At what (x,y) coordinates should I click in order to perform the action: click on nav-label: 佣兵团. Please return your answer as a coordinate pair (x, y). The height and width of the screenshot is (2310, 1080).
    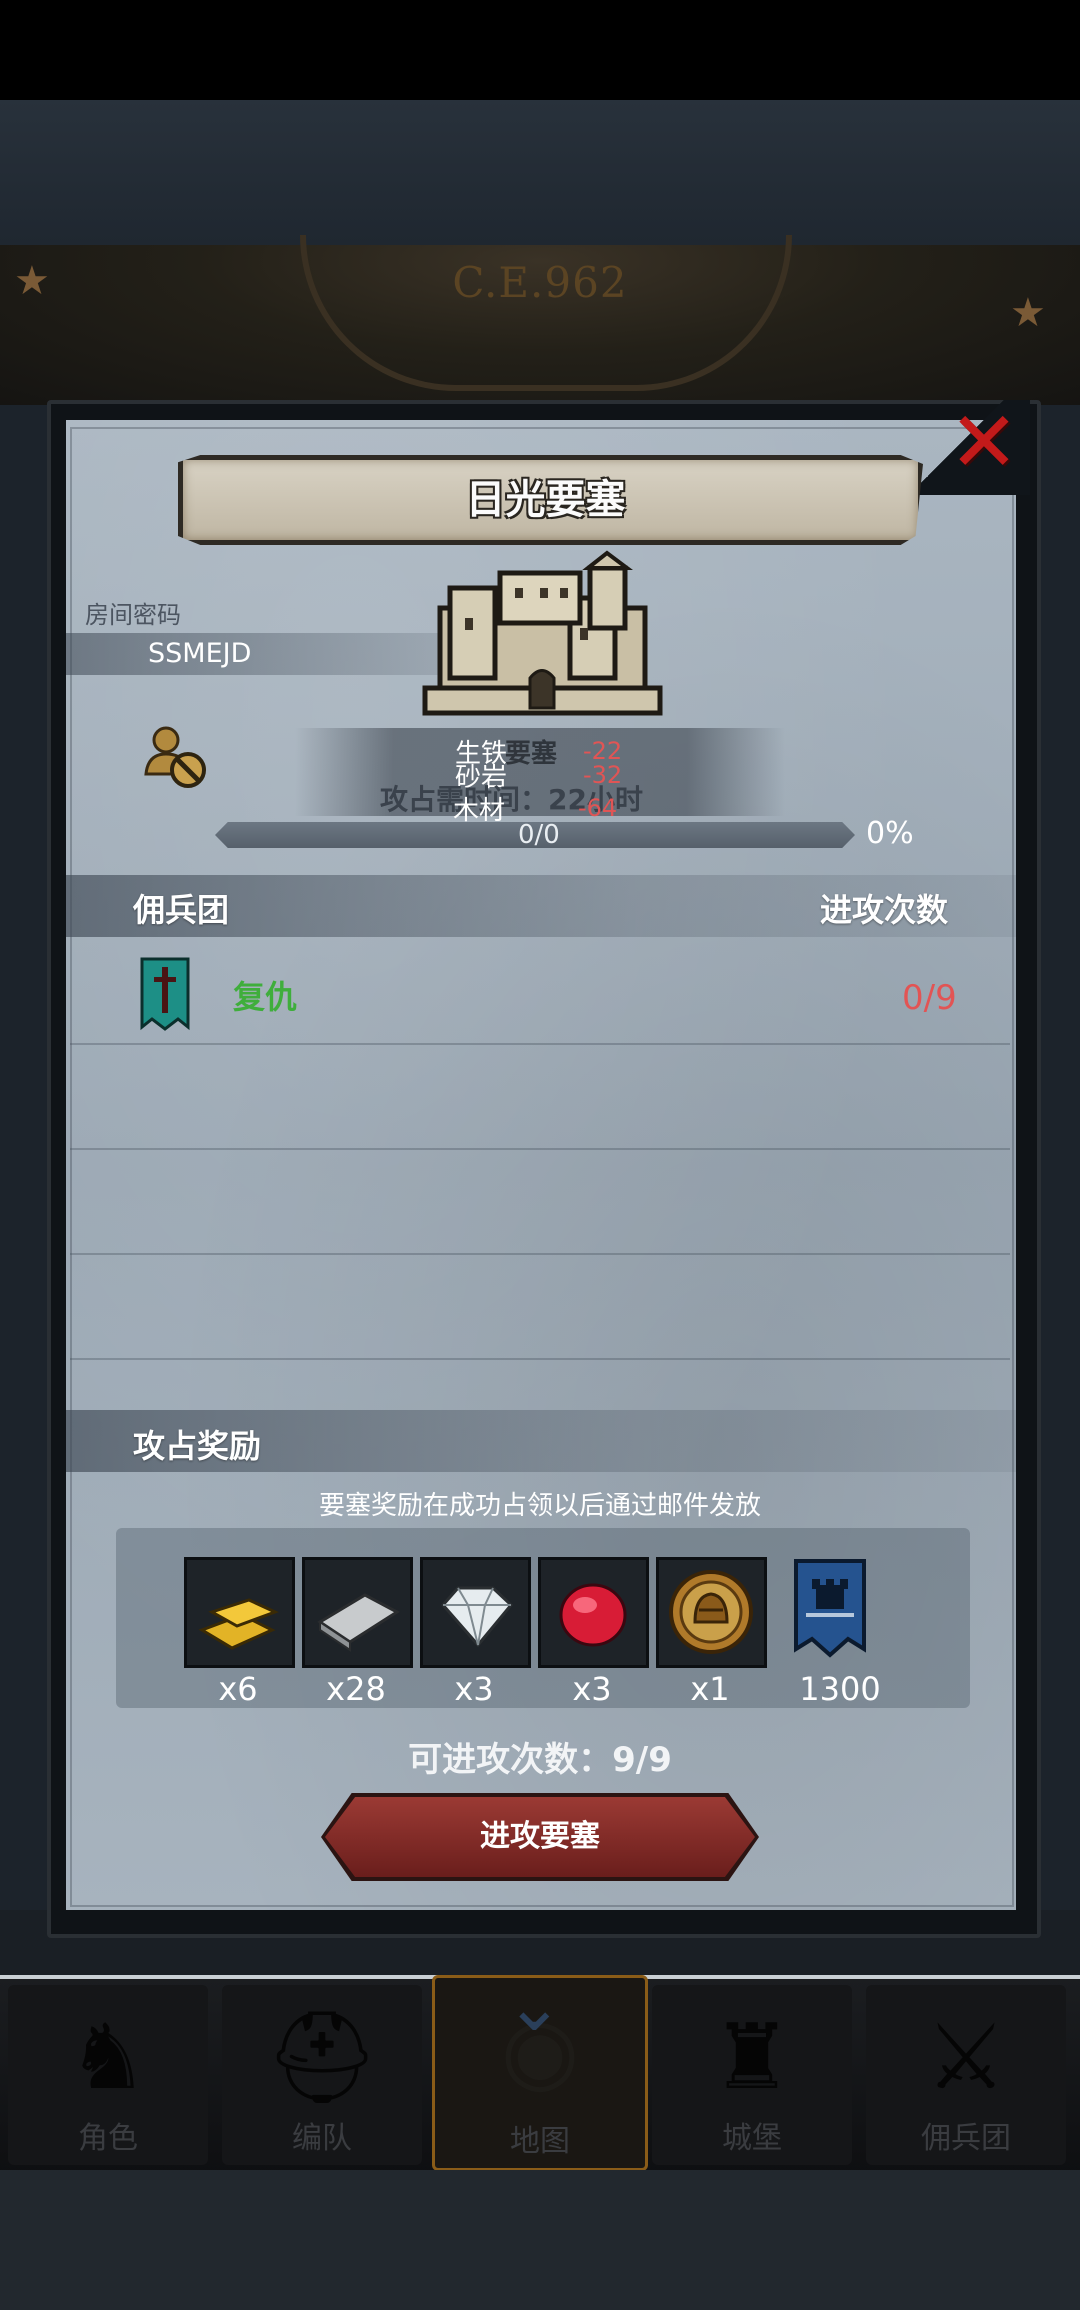
    Looking at the image, I should click on (966, 2138).